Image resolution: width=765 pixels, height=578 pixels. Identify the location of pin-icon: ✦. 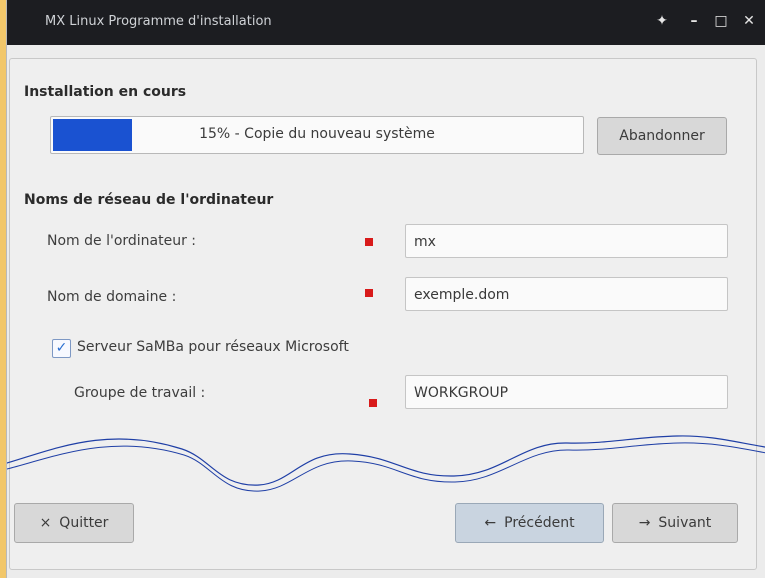
(662, 21).